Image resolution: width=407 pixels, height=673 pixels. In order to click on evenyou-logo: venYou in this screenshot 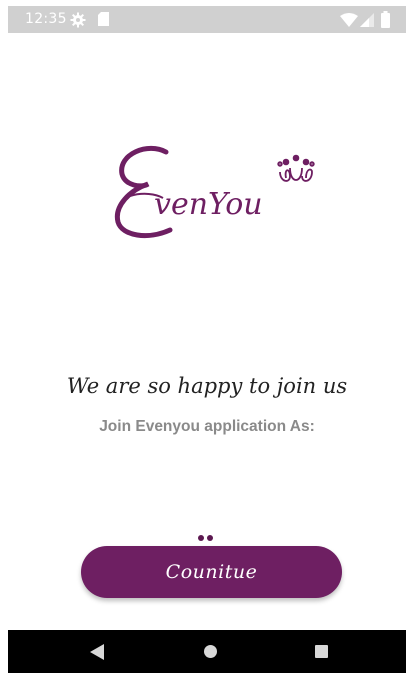, I will do `click(214, 191)`.